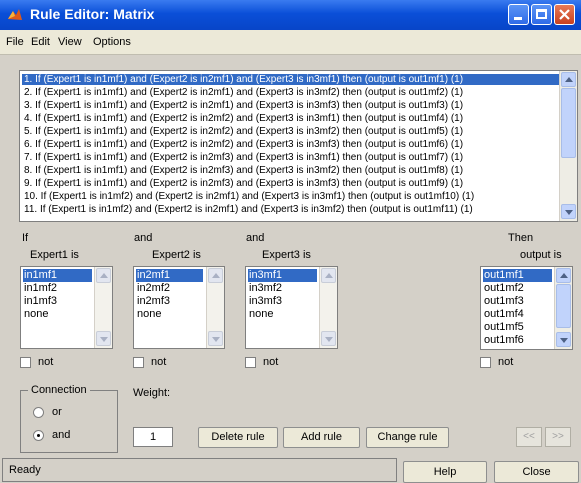 The image size is (581, 483). I want to click on change-rule-button: Change rule, so click(407, 437).